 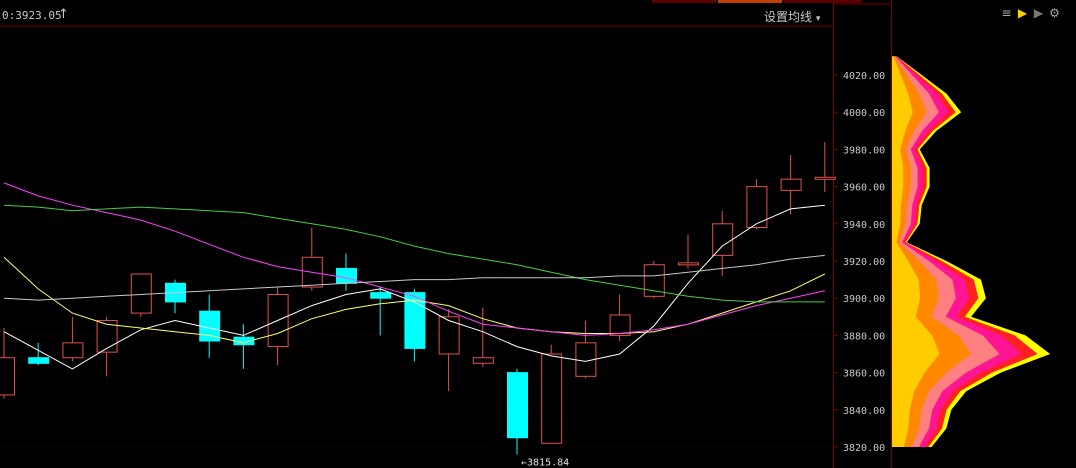 What do you see at coordinates (788, 17) in the screenshot?
I see `ma-setting-label: 设置均线` at bounding box center [788, 17].